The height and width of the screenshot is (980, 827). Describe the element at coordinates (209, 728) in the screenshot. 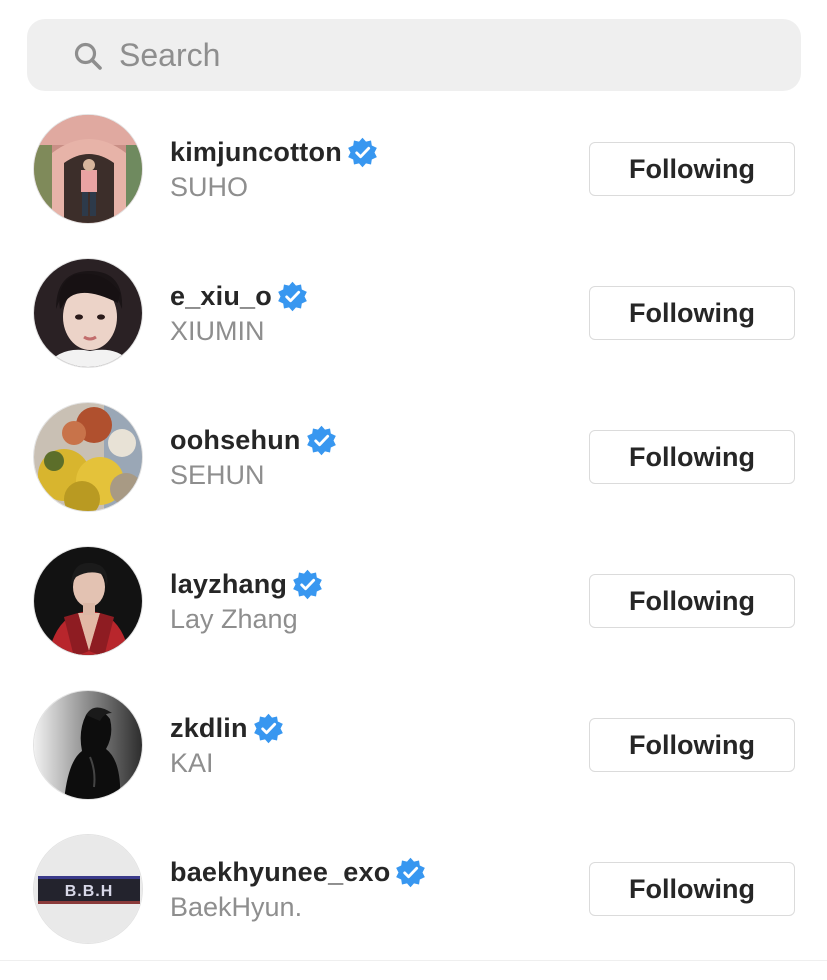

I see `username: zkdlin` at that location.